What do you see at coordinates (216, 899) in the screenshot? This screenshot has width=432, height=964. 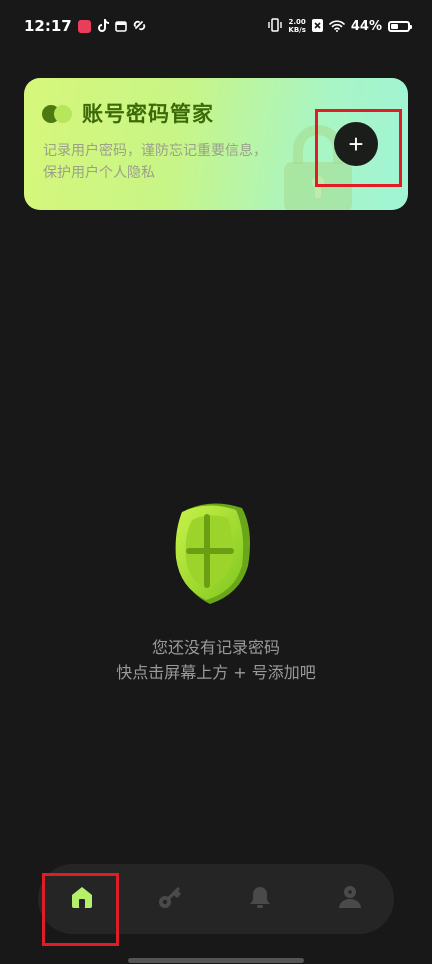 I see `bottom-nav` at bounding box center [216, 899].